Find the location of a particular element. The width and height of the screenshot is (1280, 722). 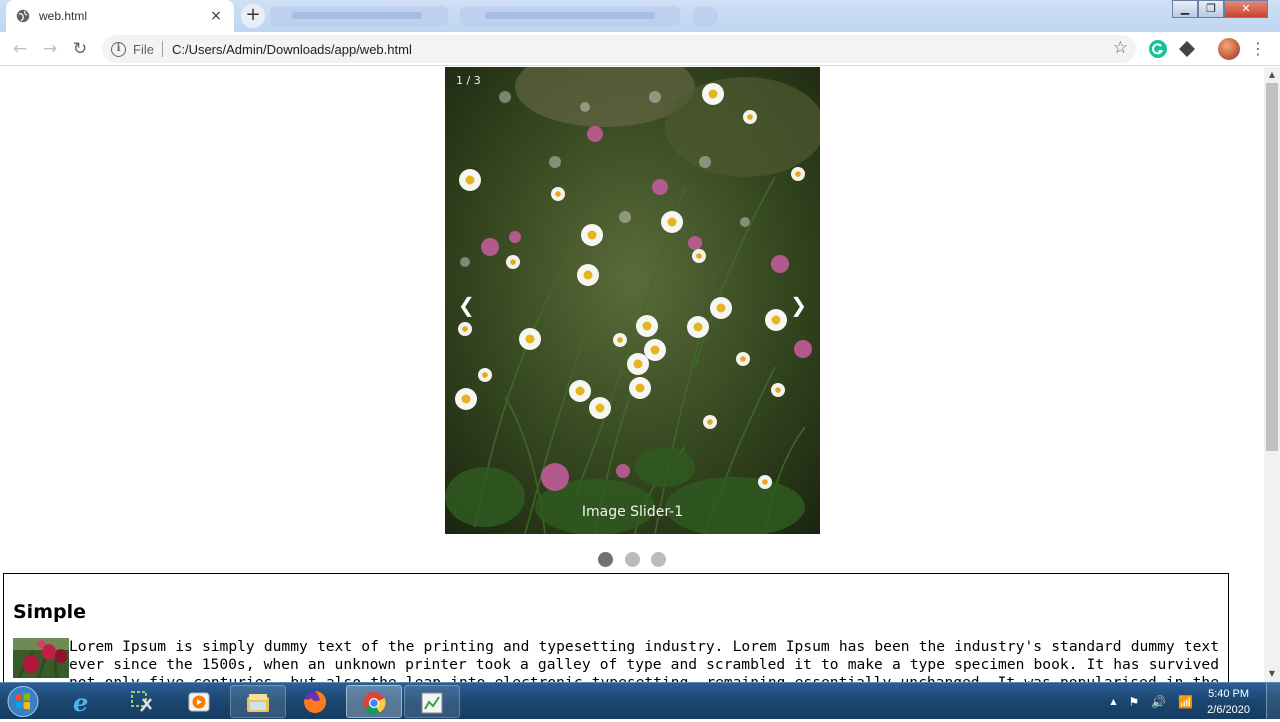

minimize-button: ▁ is located at coordinates (1185, 9).